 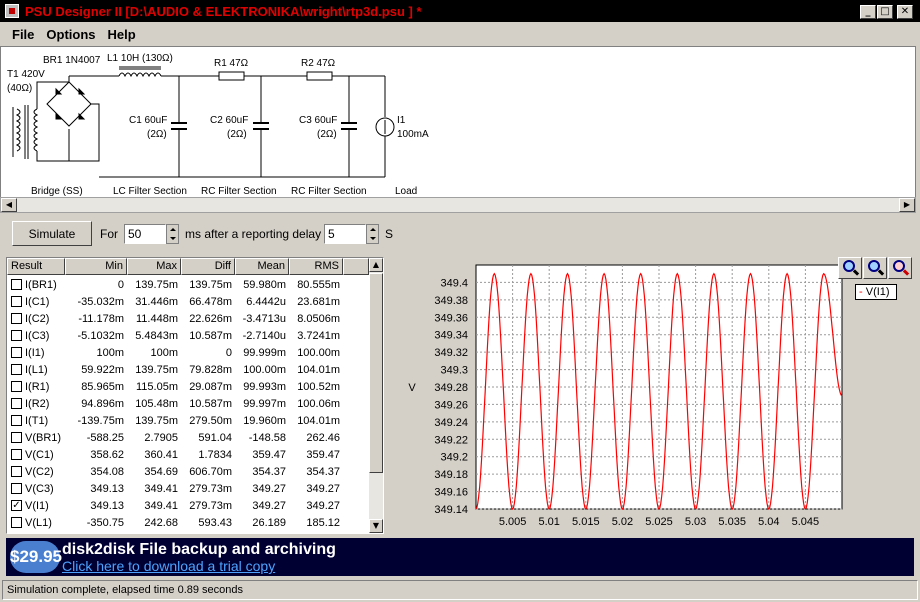 I want to click on minimize-button: _, so click(x=868, y=12).